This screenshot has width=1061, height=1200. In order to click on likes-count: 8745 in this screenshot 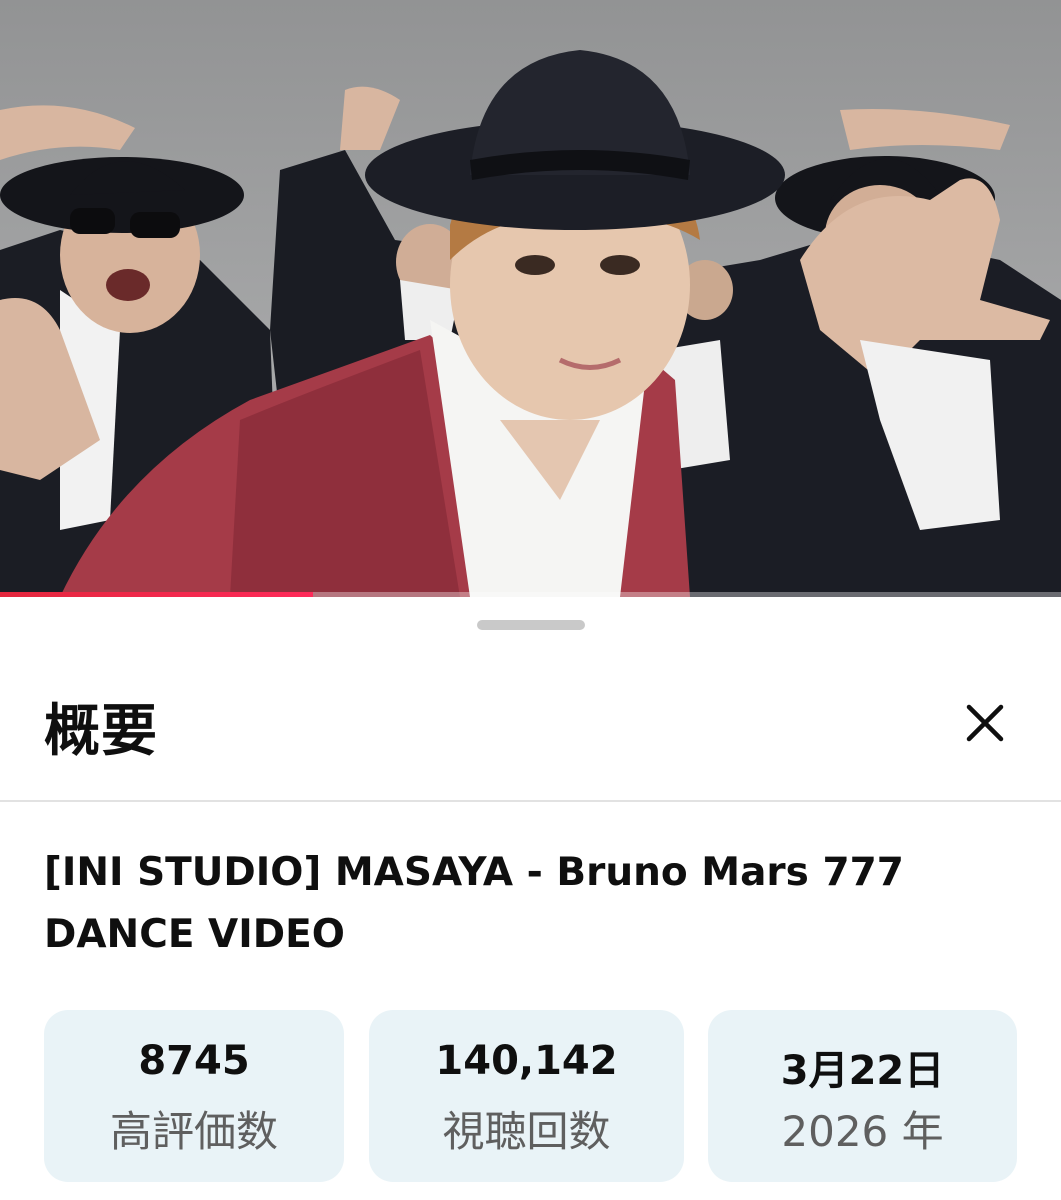, I will do `click(194, 1061)`.